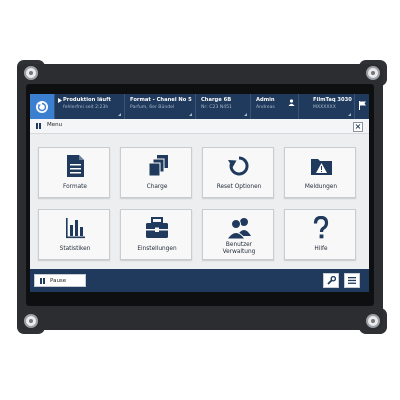  I want to click on toolbox-icon, so click(157, 227).